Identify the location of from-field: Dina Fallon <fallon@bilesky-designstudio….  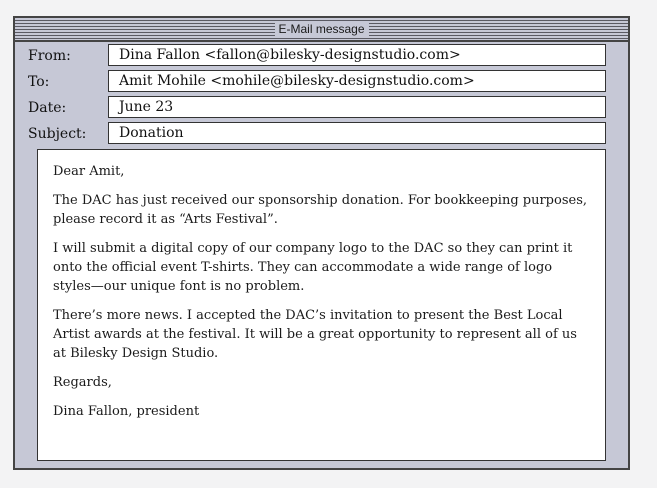
(357, 55).